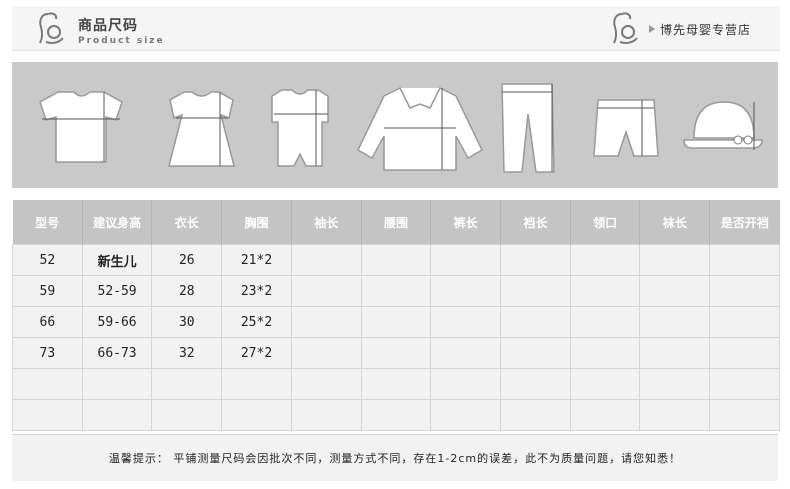 The image size is (790, 489). Describe the element at coordinates (187, 322) in the screenshot. I see `table-cell: 30` at that location.